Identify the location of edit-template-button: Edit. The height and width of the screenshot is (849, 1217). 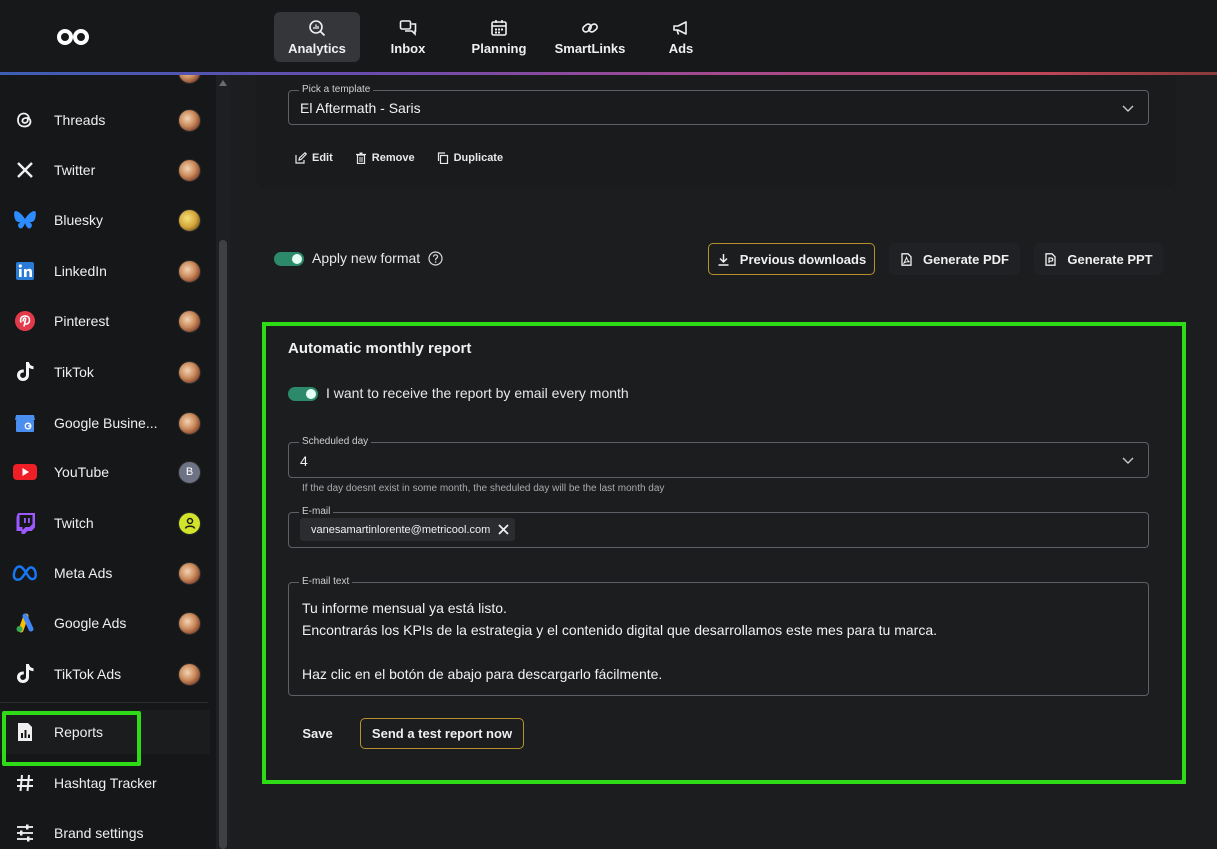
(314, 158).